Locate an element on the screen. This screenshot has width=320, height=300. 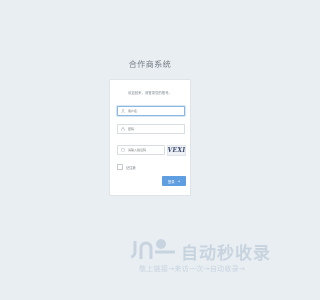
remember-me: 记住我 is located at coordinates (126, 167).